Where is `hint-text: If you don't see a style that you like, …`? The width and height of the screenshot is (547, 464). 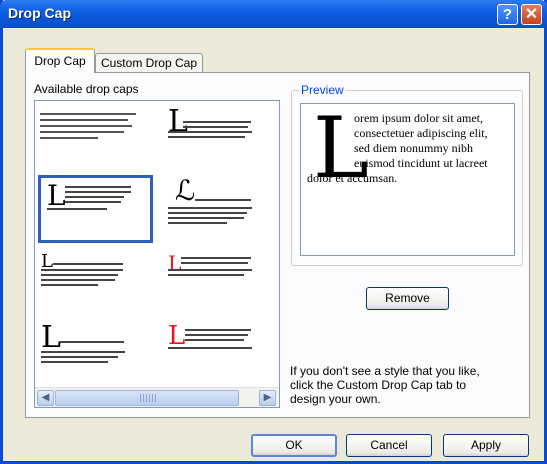 hint-text: If you don't see a style that you like, … is located at coordinates (385, 385).